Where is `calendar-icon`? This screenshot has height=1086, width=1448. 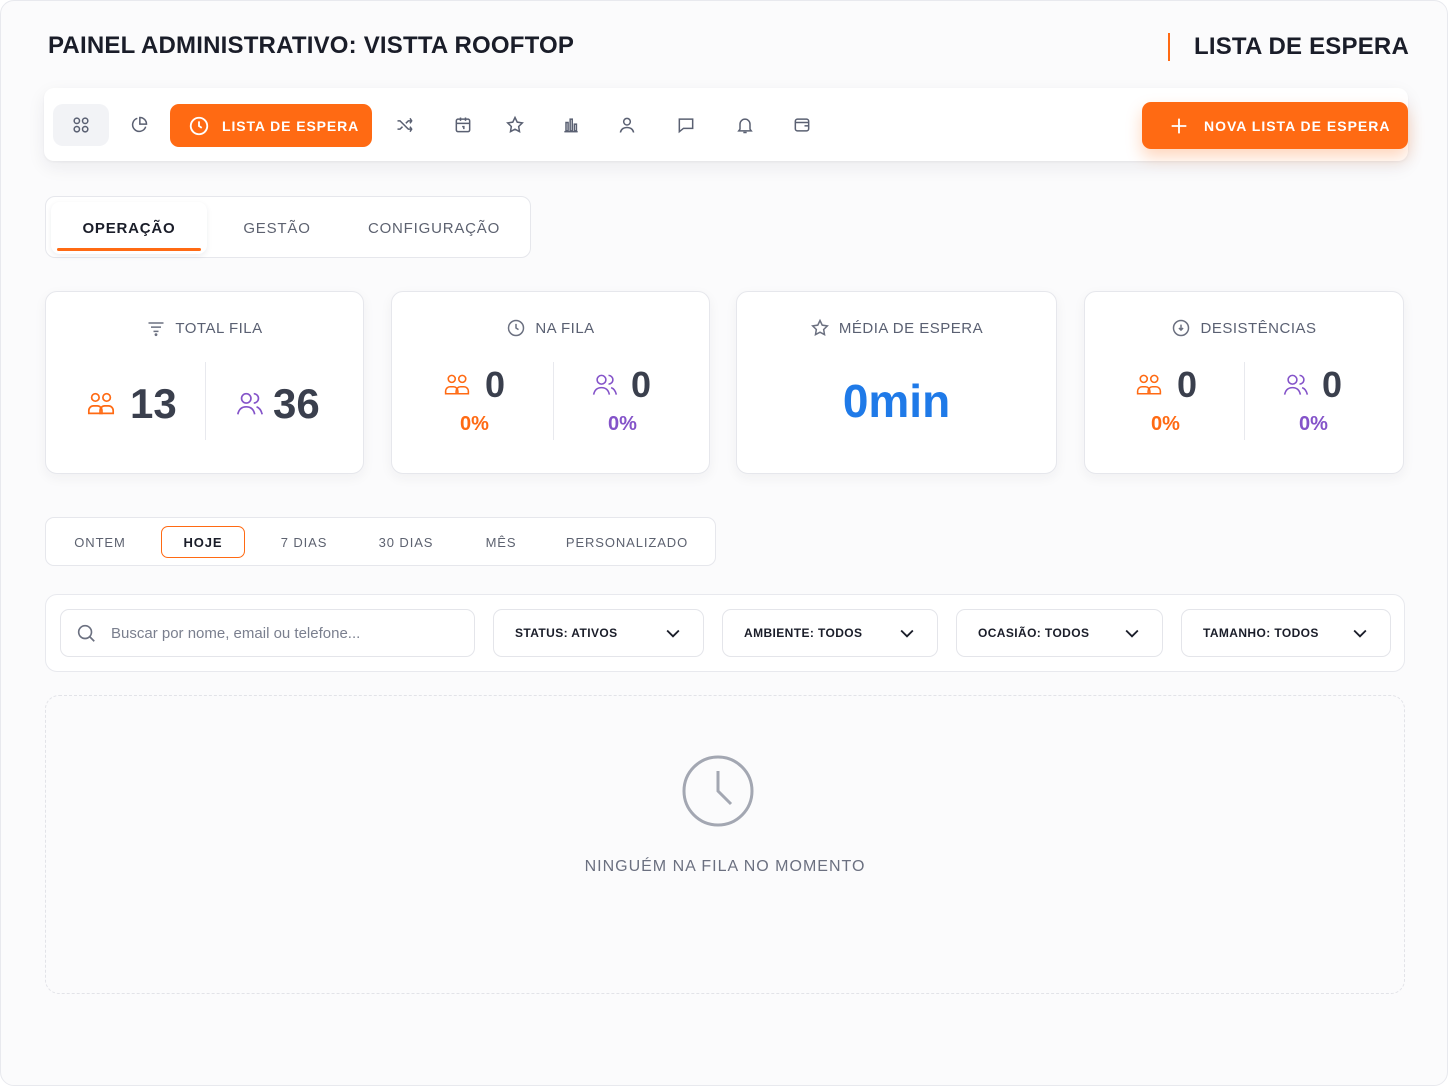 calendar-icon is located at coordinates (463, 125).